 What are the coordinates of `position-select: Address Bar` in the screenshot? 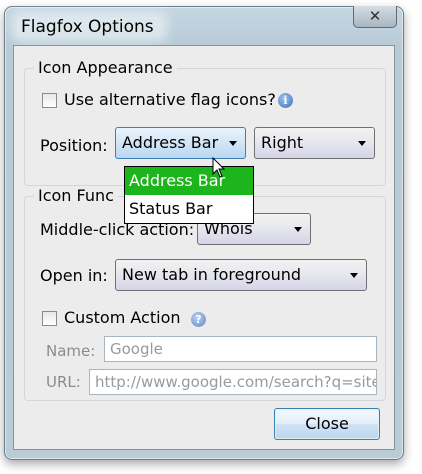 It's located at (180, 143).